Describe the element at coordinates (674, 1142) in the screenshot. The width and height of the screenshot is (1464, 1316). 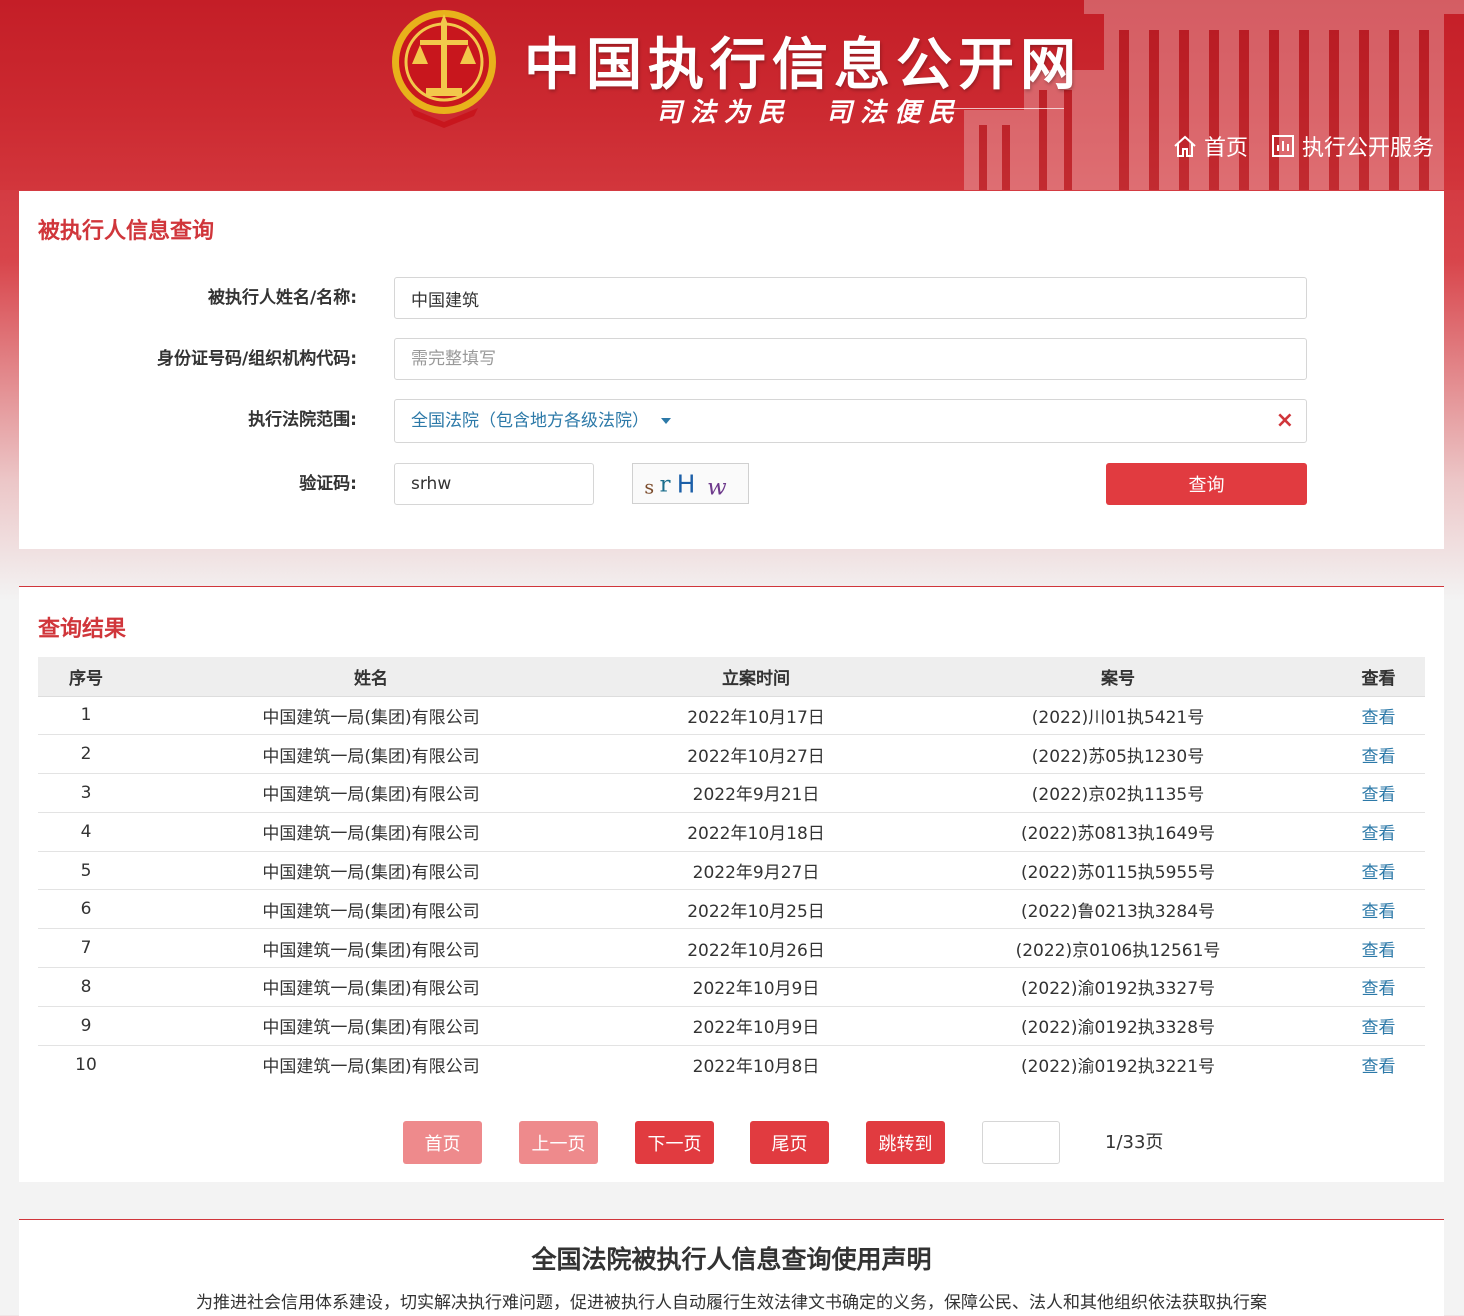
I see `next-page-button: 下一页` at that location.